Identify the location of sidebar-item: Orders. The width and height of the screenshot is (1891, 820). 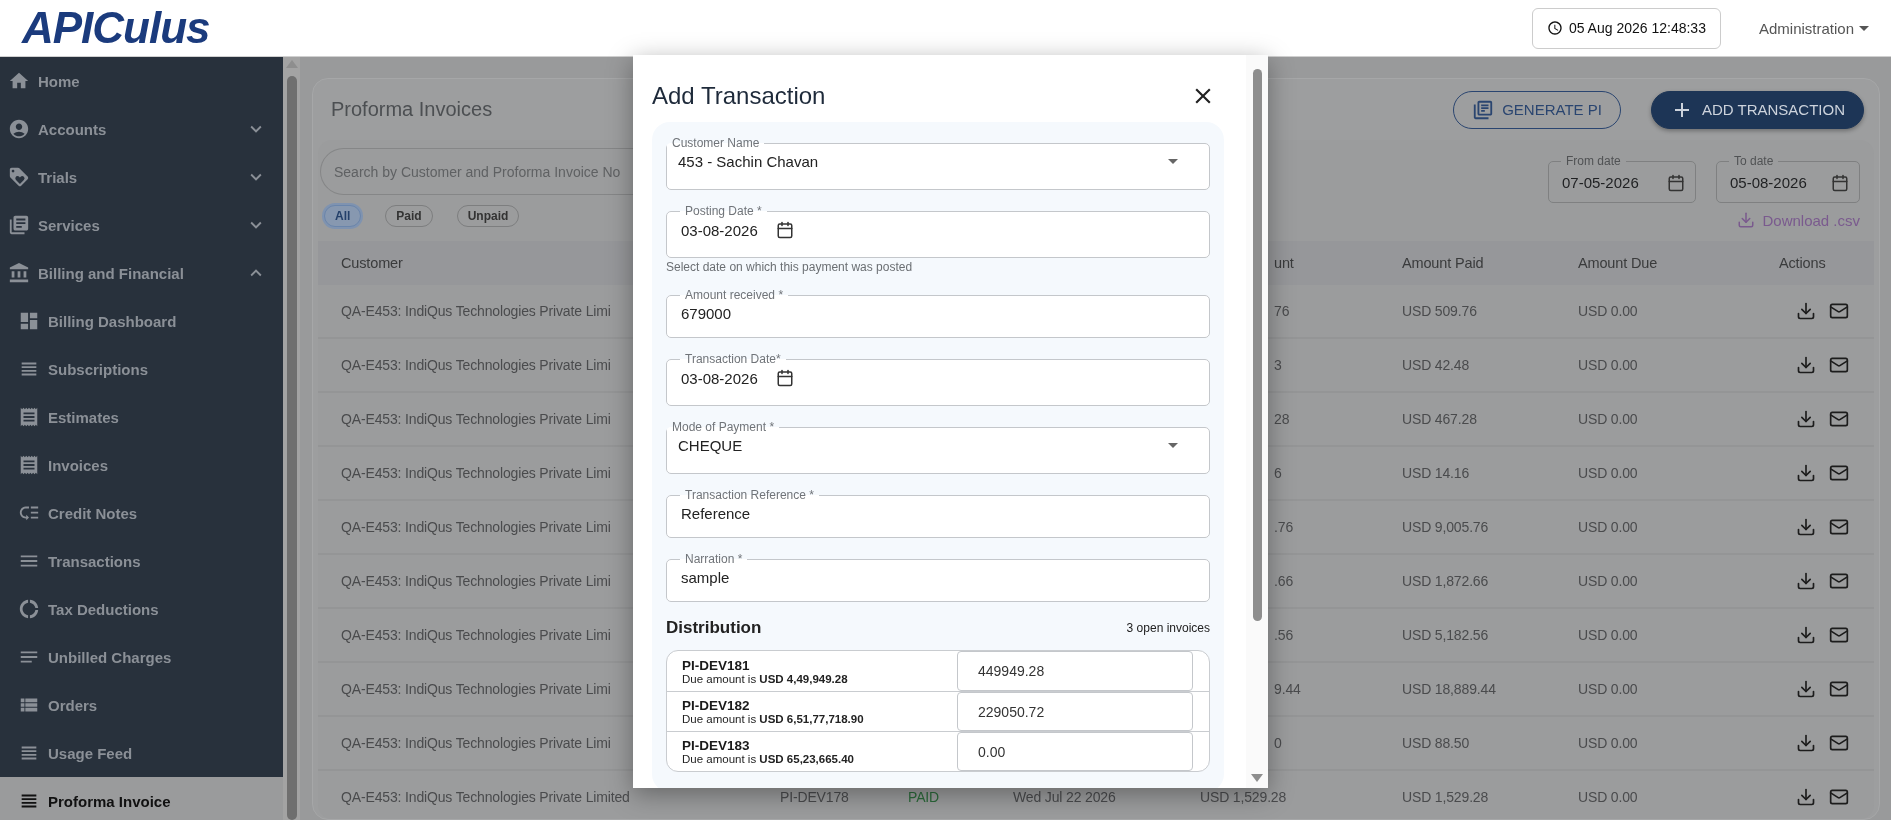
(141, 705).